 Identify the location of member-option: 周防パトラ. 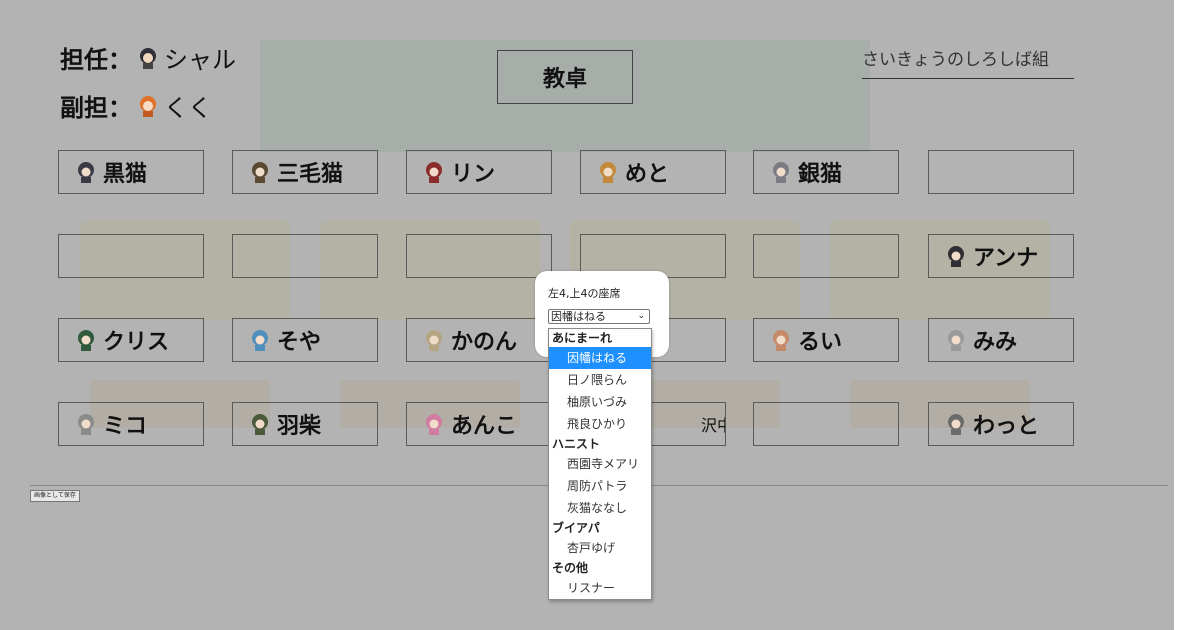
(600, 486).